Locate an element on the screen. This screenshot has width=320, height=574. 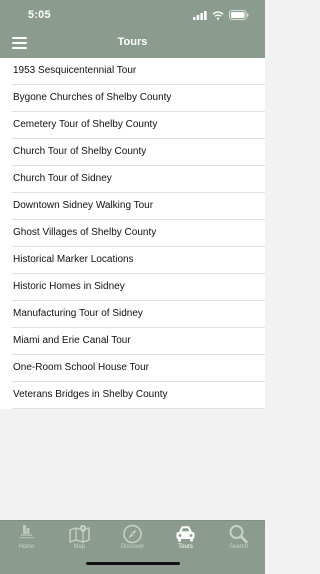
tab-tours: Tours is located at coordinates (185, 547).